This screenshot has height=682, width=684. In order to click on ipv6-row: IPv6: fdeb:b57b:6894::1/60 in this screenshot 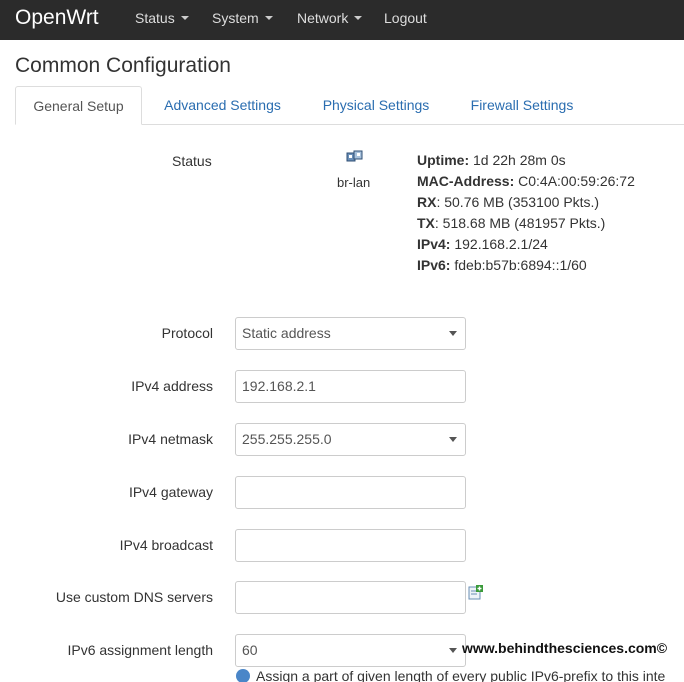, I will do `click(526, 265)`.